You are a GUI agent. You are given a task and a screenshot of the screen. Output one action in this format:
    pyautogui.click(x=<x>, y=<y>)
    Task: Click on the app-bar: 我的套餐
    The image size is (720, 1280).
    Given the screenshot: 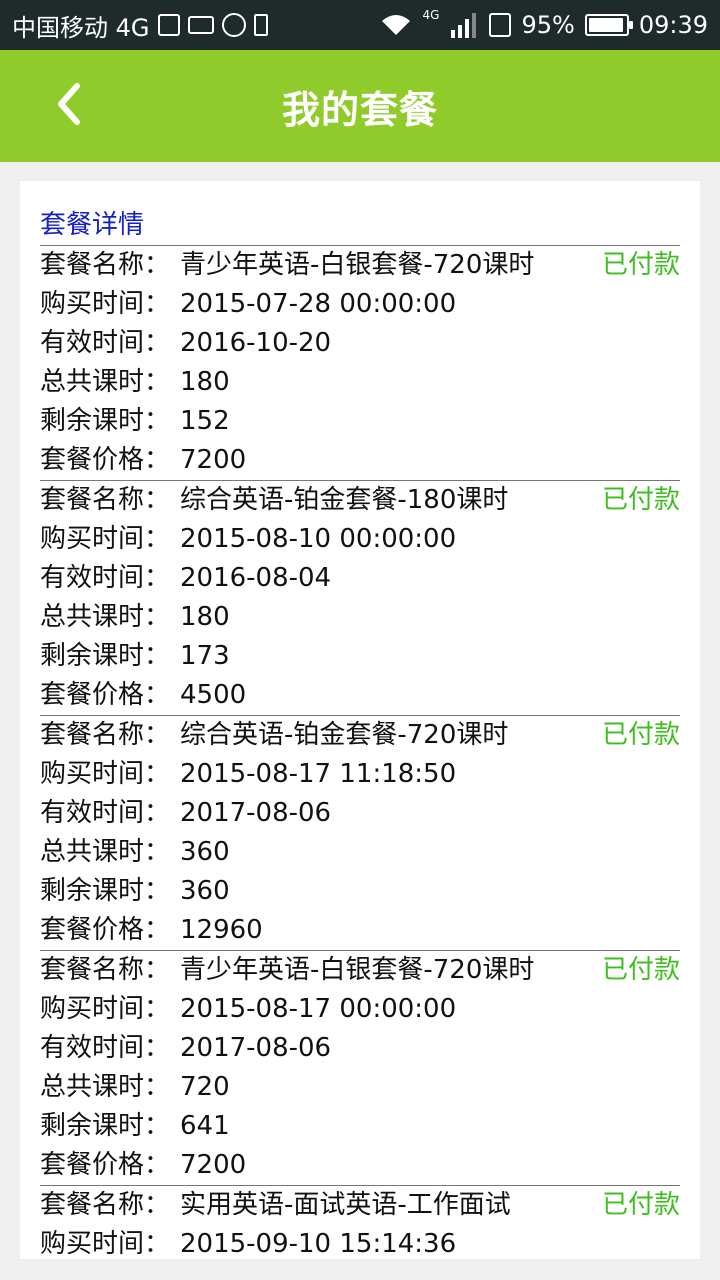 What is the action you would take?
    pyautogui.click(x=360, y=106)
    